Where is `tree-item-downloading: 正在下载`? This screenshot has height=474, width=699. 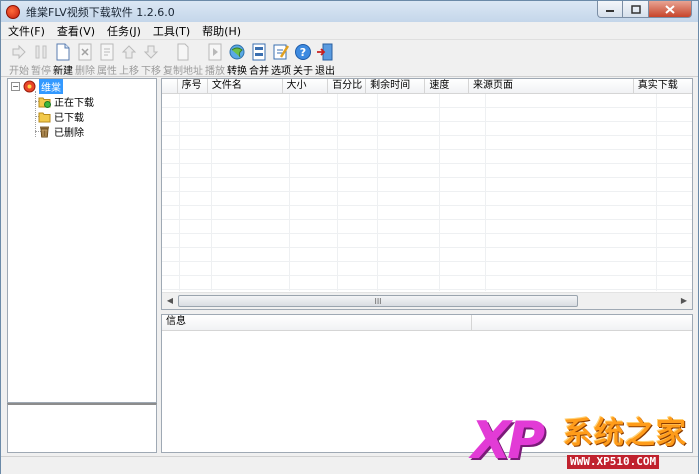 tree-item-downloading: 正在下载 is located at coordinates (66, 101).